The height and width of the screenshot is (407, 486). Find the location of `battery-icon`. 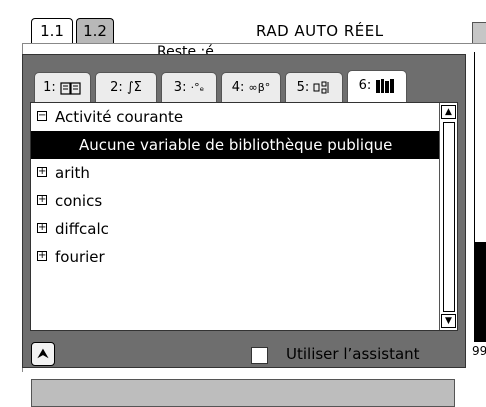

battery-icon is located at coordinates (479, 33).